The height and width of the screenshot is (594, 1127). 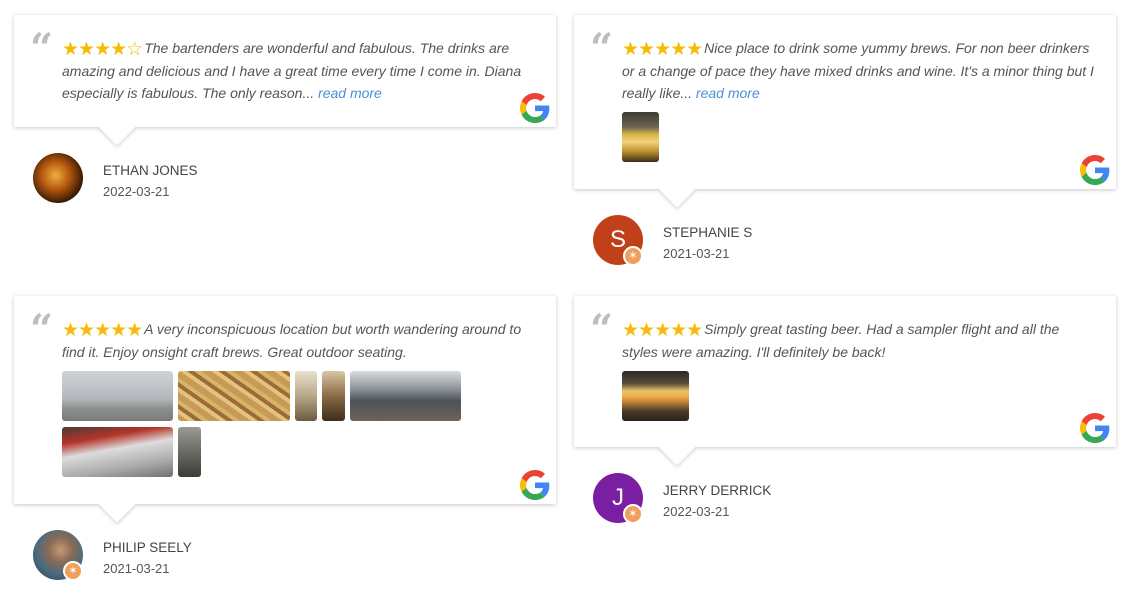 I want to click on review-author-4: J ✶ JERRY DERRICK 2022-03-21, so click(x=703, y=499).